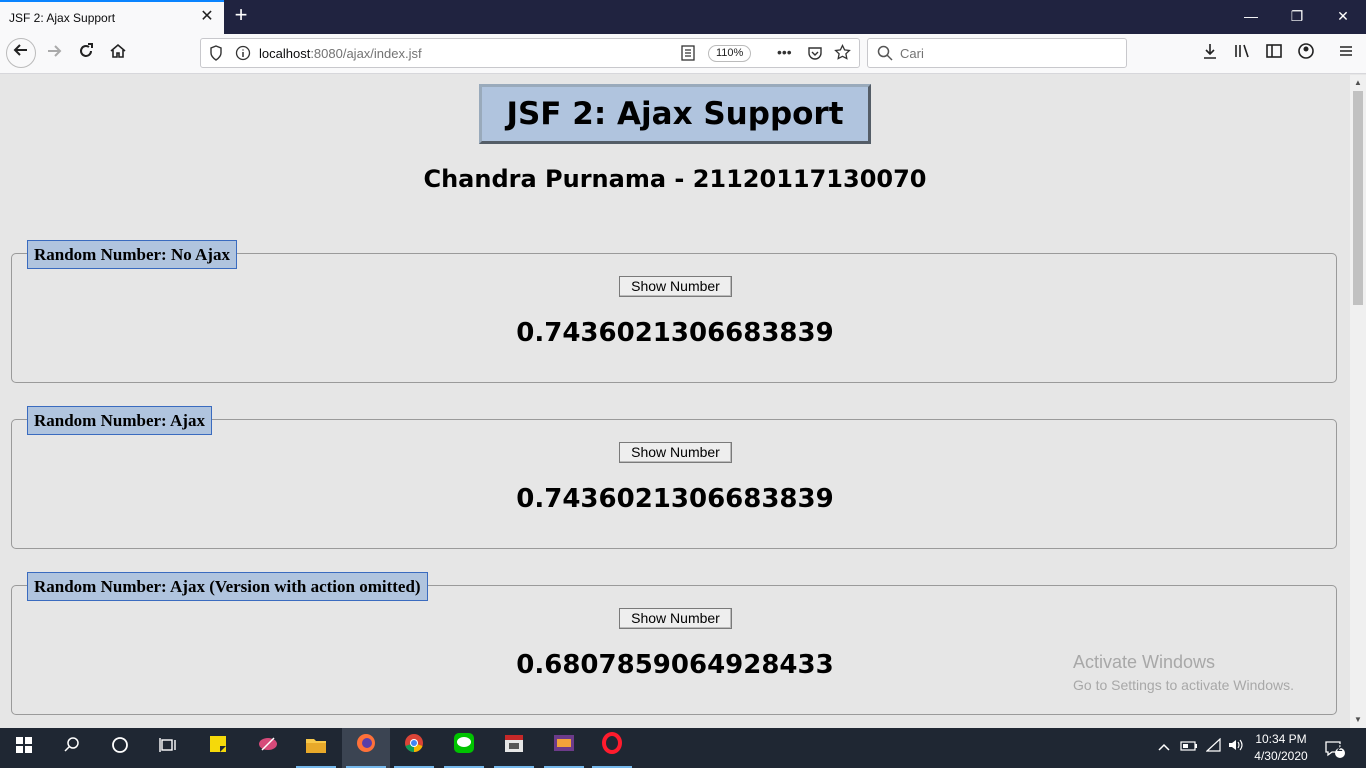 This screenshot has width=1366, height=768. What do you see at coordinates (997, 53) in the screenshot?
I see `search-bar: Cari` at bounding box center [997, 53].